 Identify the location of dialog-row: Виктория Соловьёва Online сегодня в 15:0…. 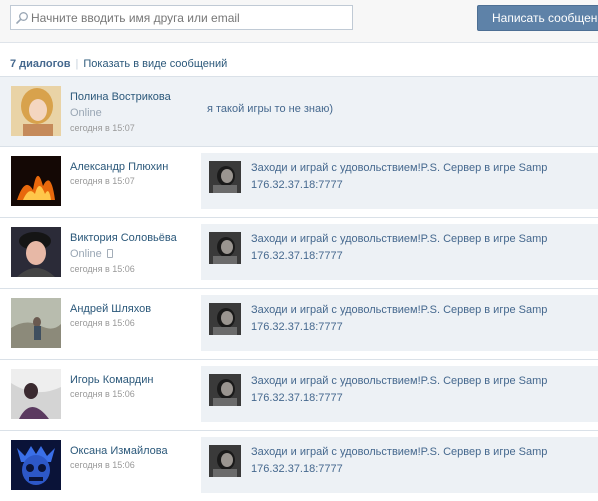
(299, 252).